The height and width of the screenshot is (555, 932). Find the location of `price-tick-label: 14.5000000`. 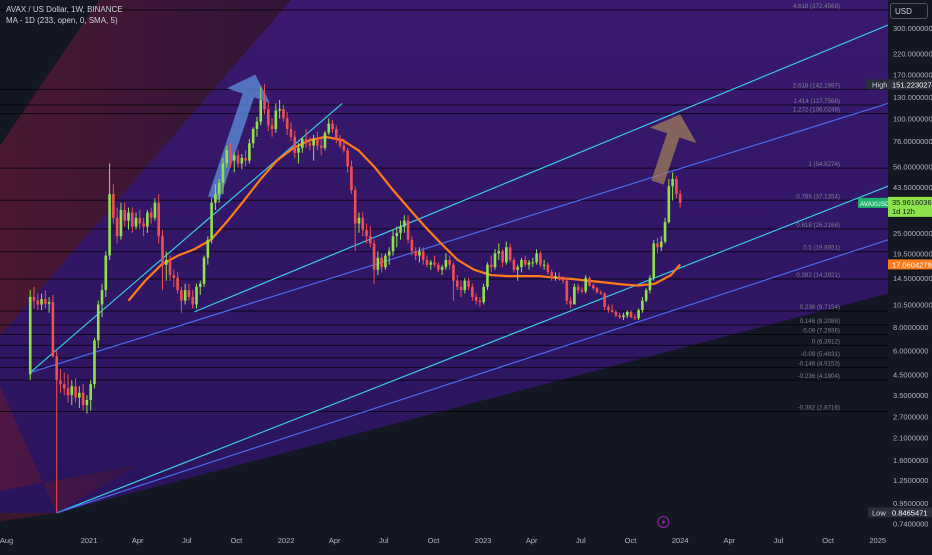

price-tick-label: 14.5000000 is located at coordinates (912, 278).